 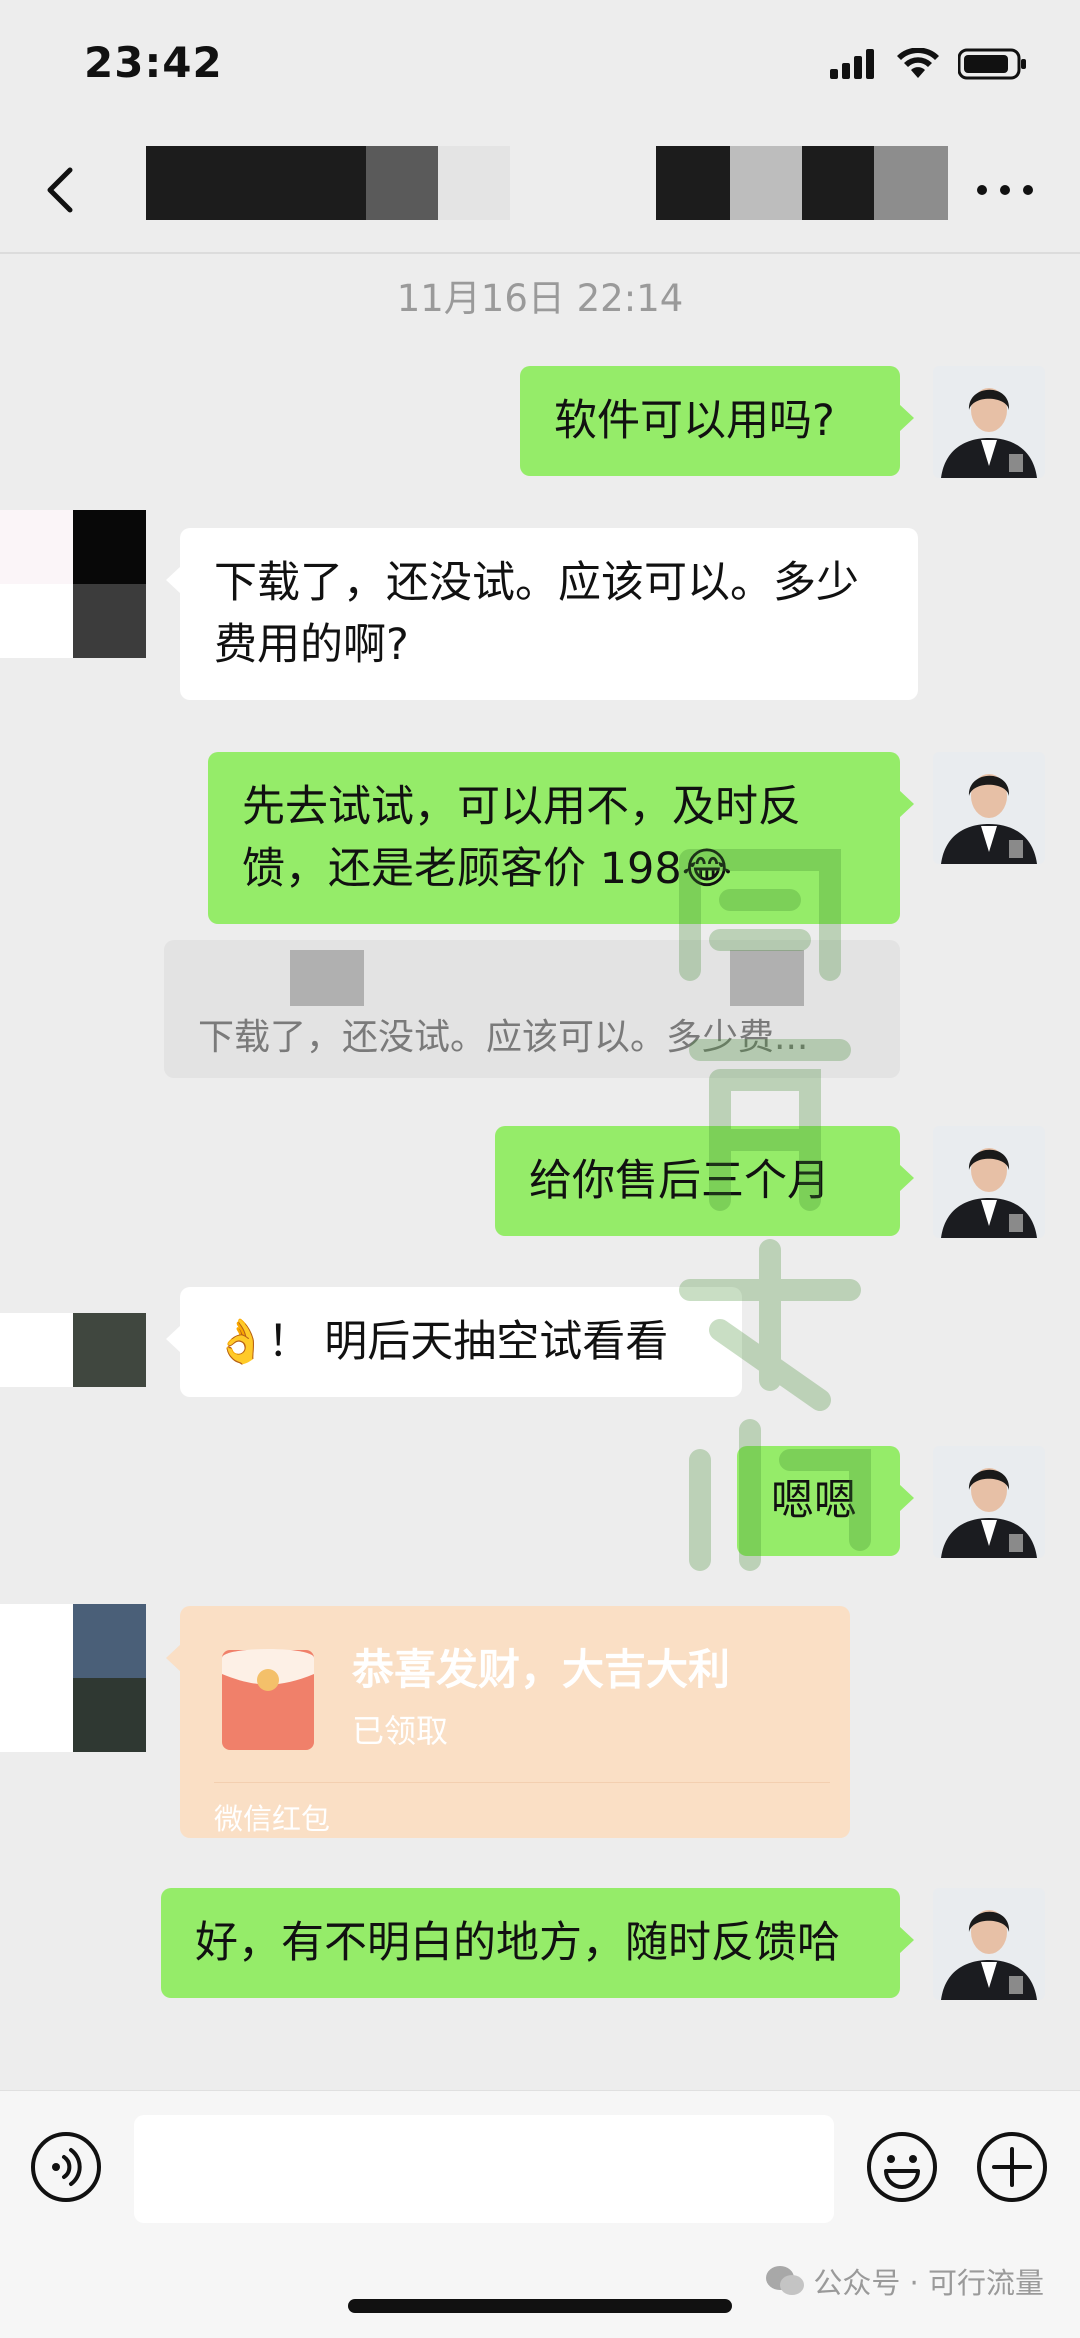 I want to click on their-message-bubble: 👌！ 明后天抽空试看看, so click(x=454, y=1342).